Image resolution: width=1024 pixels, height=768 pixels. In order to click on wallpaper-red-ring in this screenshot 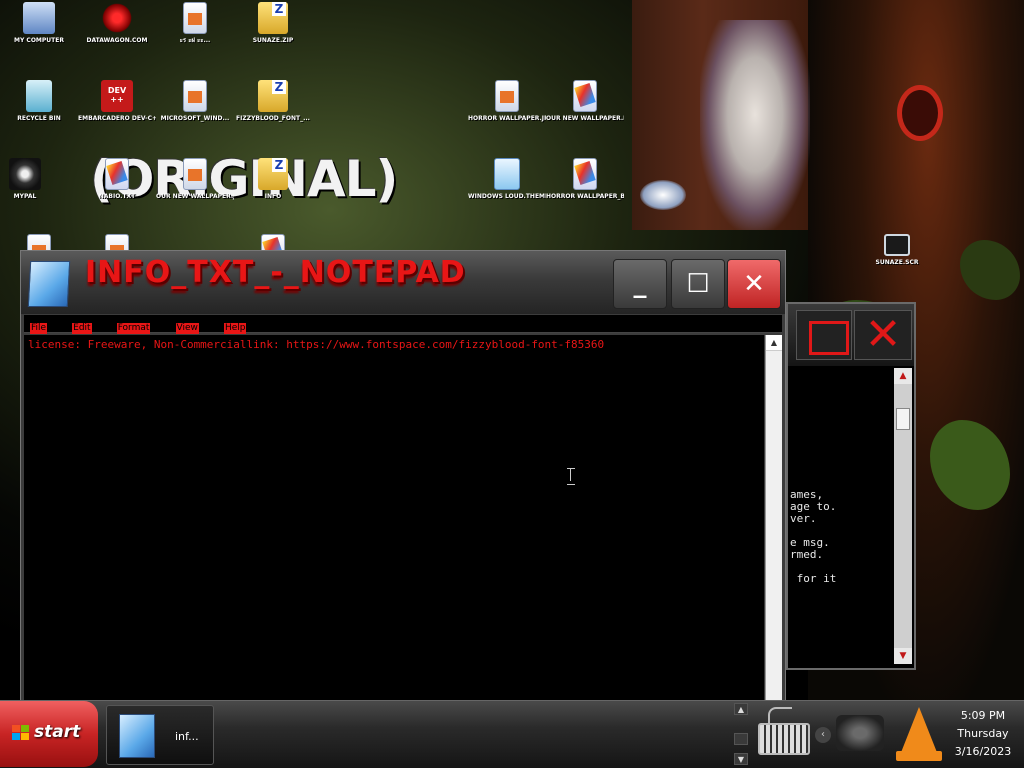, I will do `click(920, 113)`.